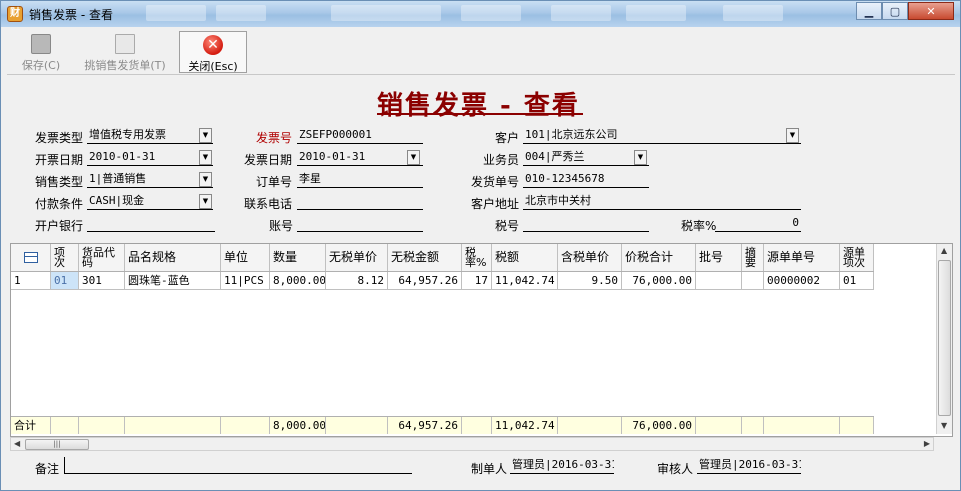 This screenshot has width=961, height=491. Describe the element at coordinates (478, 106) in the screenshot. I see `form-title: 销售发票 - 查看` at that location.